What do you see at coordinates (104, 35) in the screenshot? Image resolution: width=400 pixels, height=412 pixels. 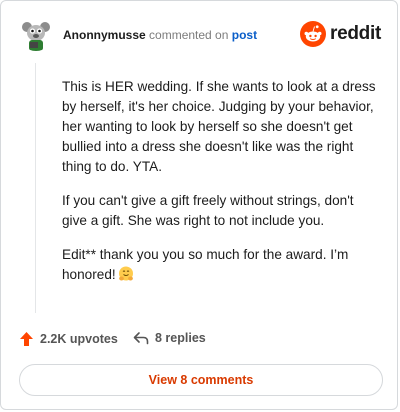 I see `username-link: Anonnymusse` at bounding box center [104, 35].